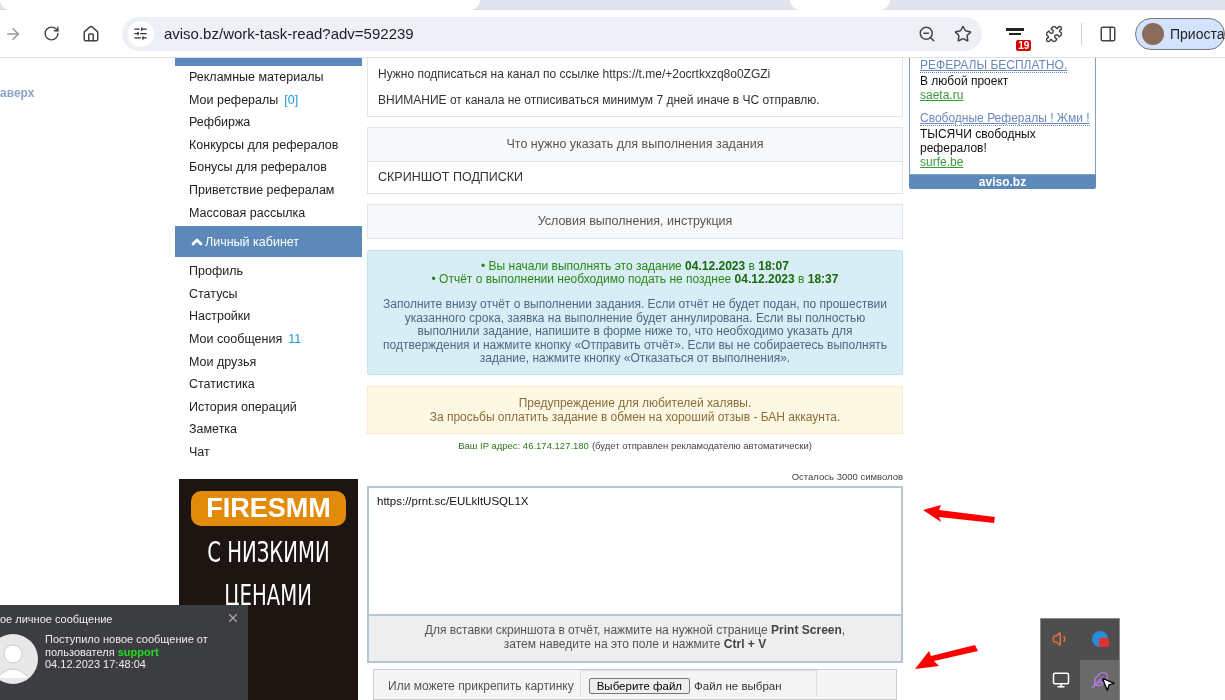 This screenshot has width=1225, height=700. Describe the element at coordinates (268, 122) in the screenshot. I see `sidebar-item: Рефбиржа` at that location.